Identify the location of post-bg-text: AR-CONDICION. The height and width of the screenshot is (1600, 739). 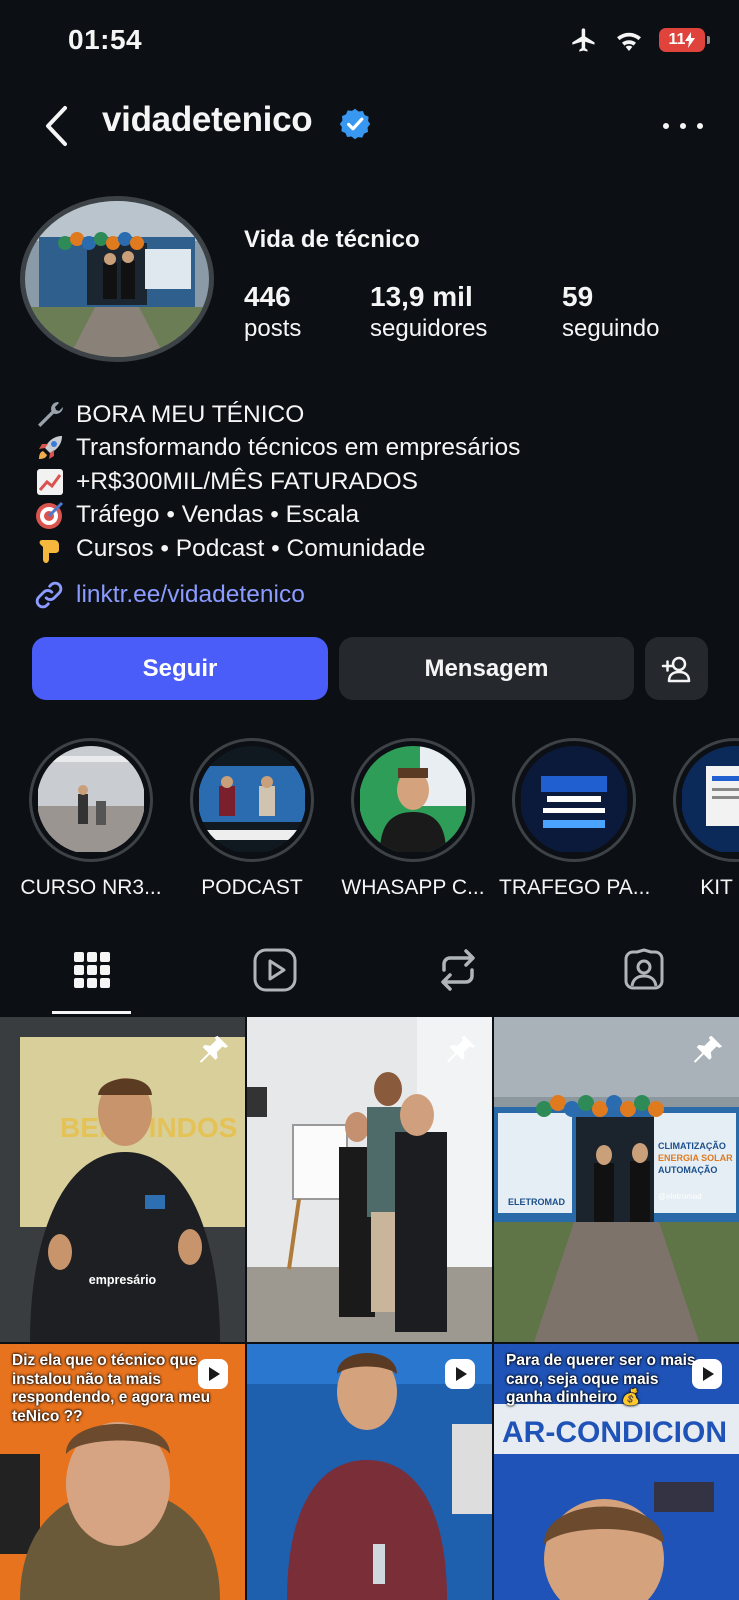
(614, 1432).